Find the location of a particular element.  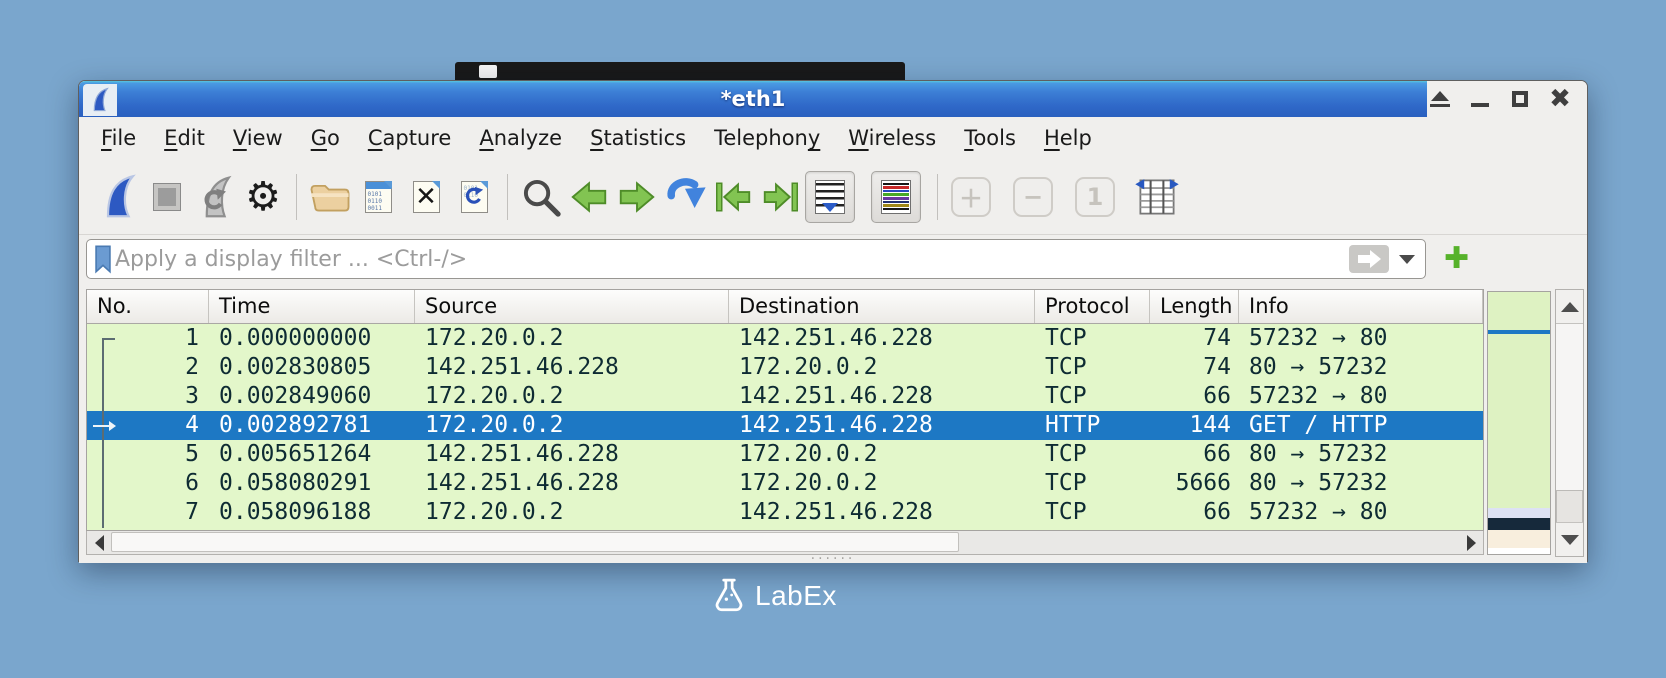

labex-flask-icon is located at coordinates (729, 595).